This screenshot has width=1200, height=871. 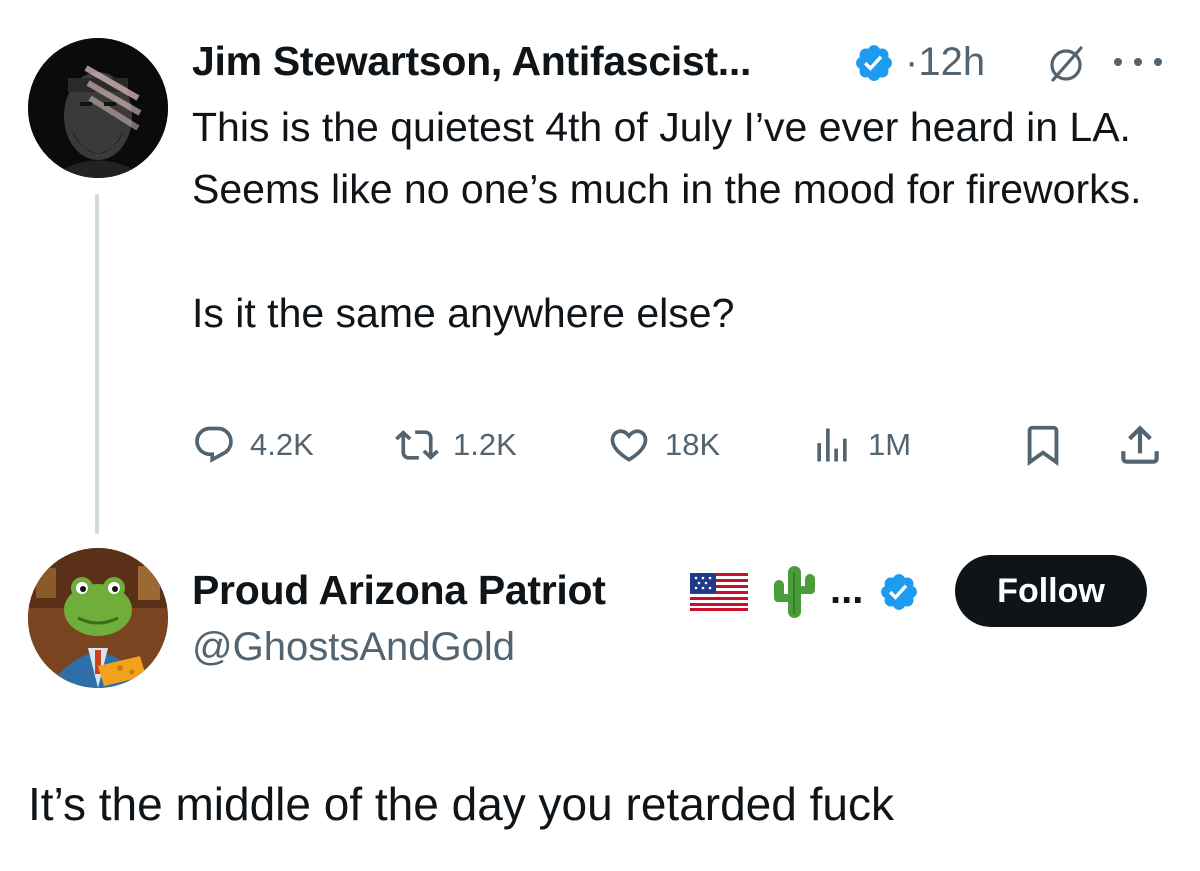 I want to click on repost-count: 1.2K, so click(x=485, y=444).